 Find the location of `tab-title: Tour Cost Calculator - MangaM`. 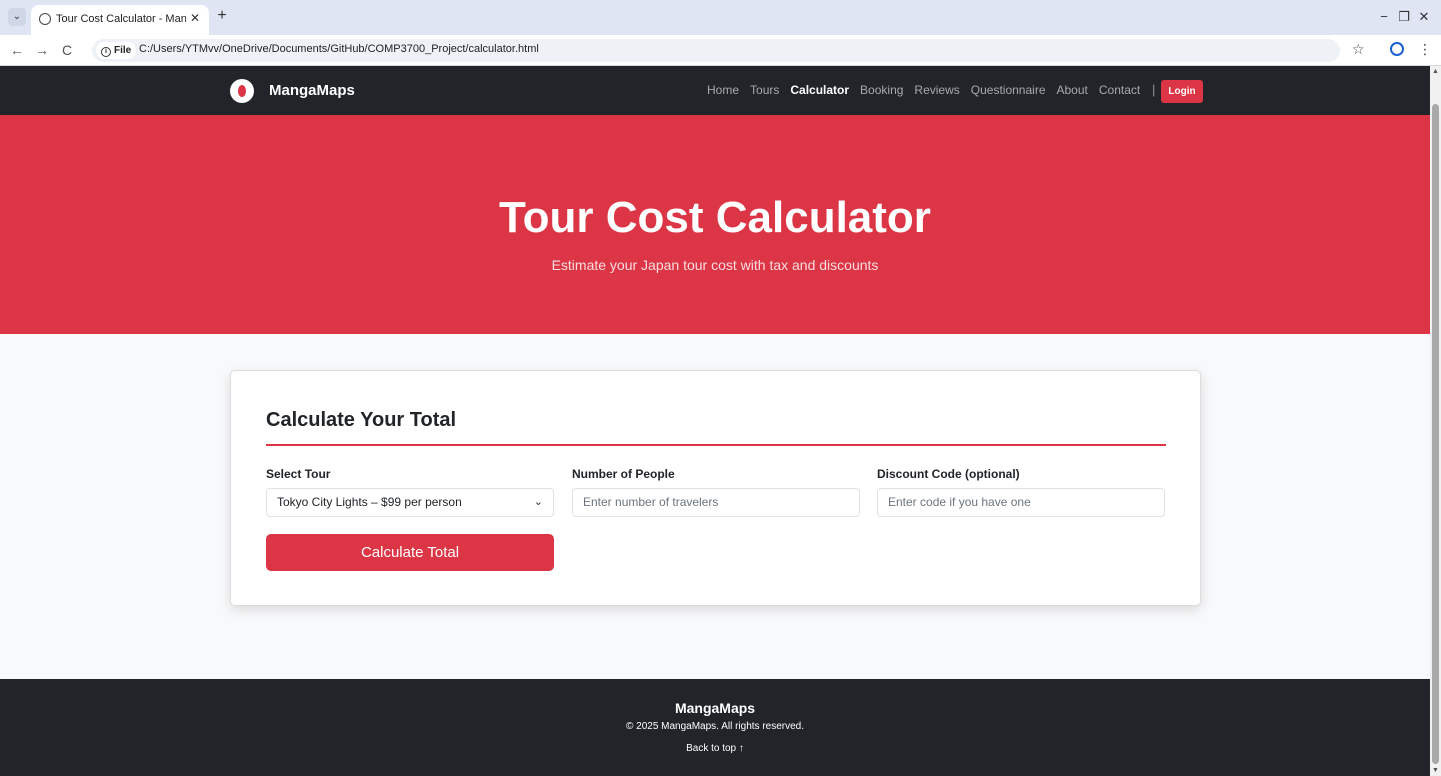

tab-title: Tour Cost Calculator - MangaM is located at coordinates (121, 19).